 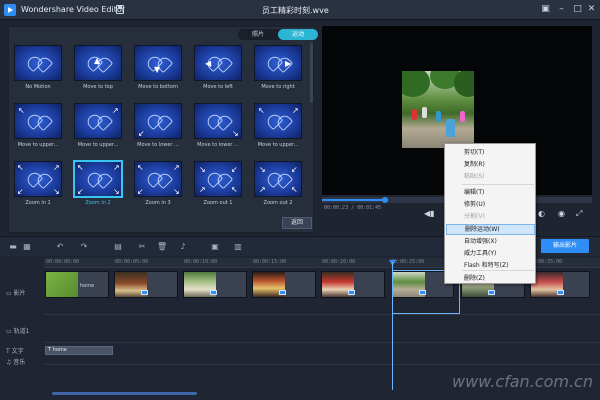 I want to click on play-icon: ◀▮, so click(x=429, y=213).